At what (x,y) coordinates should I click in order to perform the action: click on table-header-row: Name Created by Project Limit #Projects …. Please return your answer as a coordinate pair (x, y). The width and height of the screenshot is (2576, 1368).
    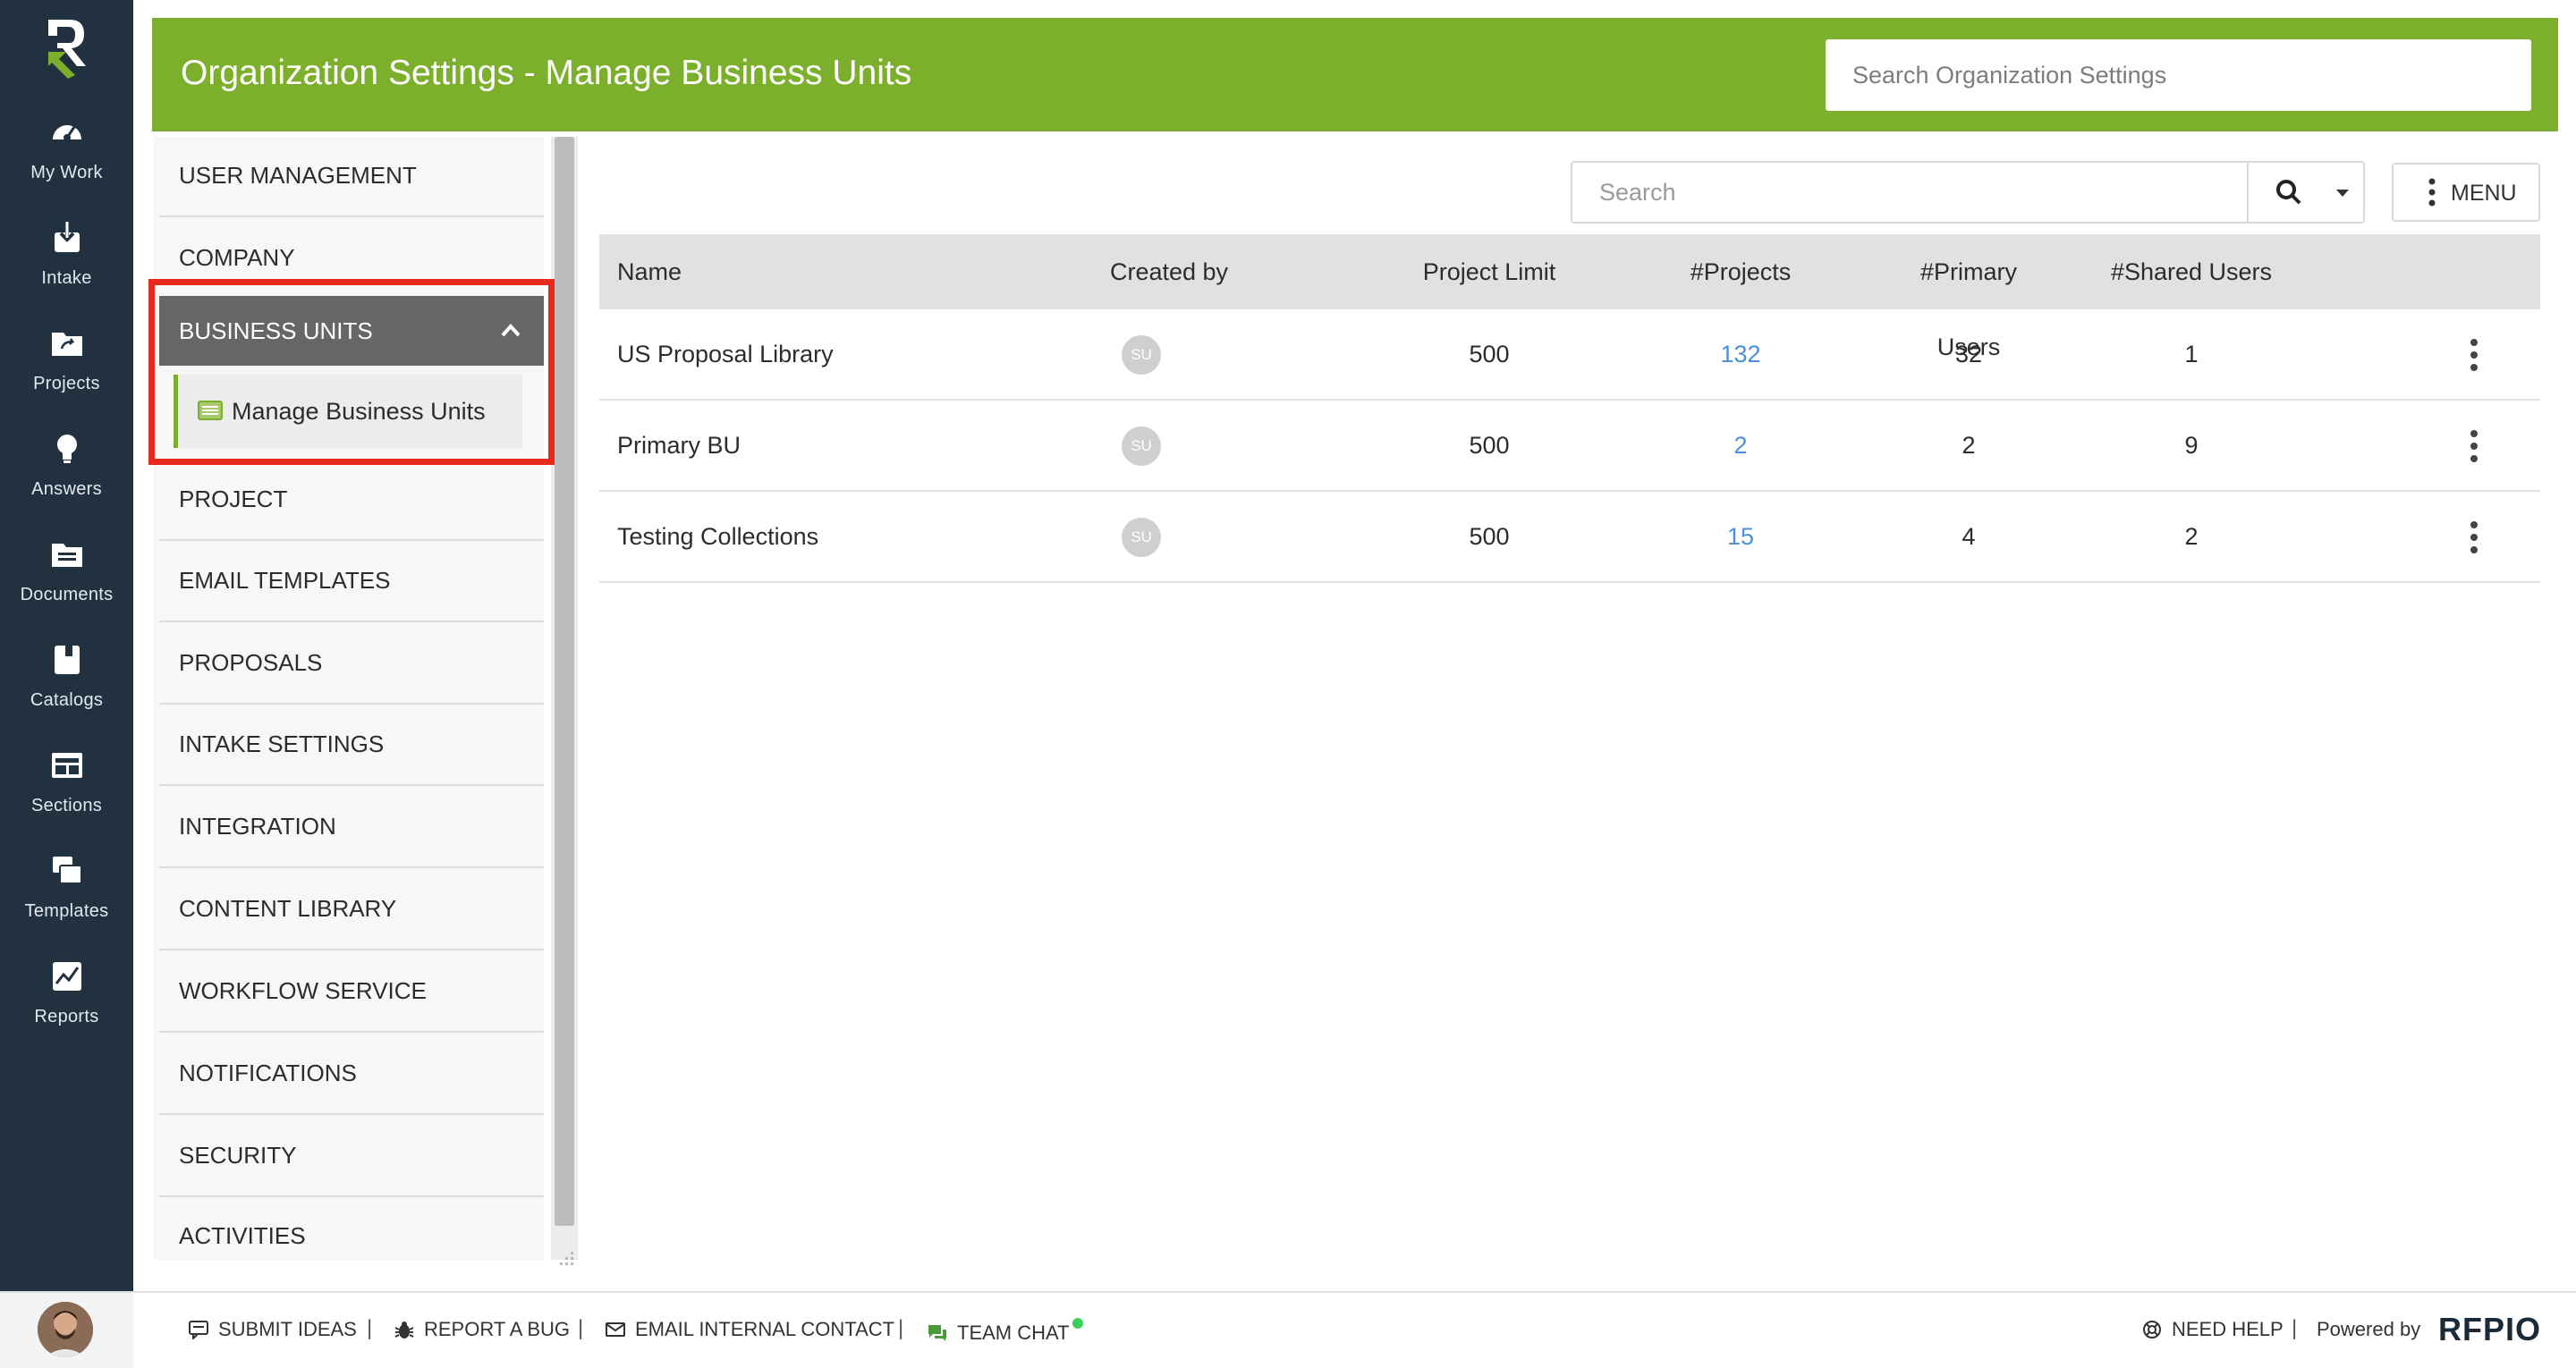
    Looking at the image, I should click on (1569, 297).